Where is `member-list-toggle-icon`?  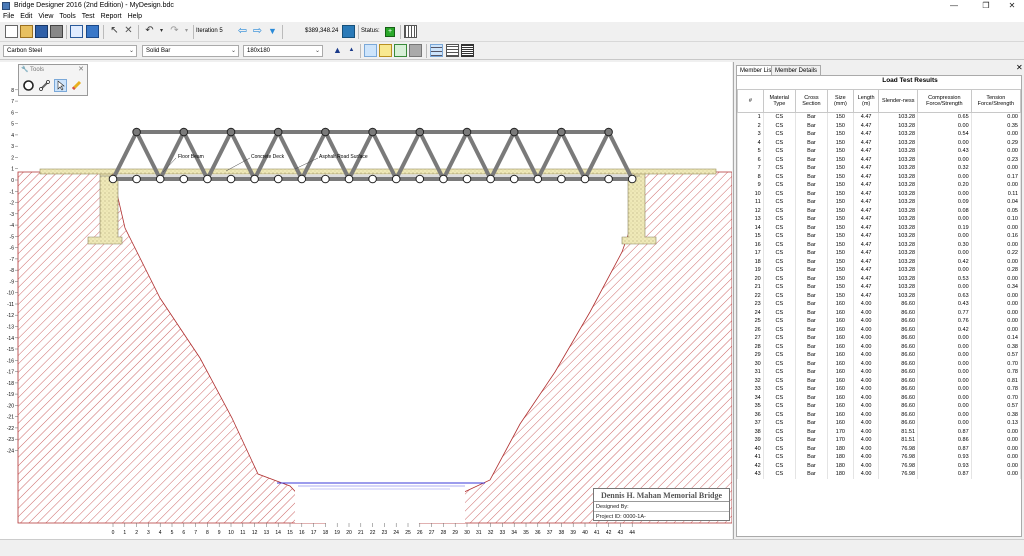
member-list-toggle-icon is located at coordinates (370, 50).